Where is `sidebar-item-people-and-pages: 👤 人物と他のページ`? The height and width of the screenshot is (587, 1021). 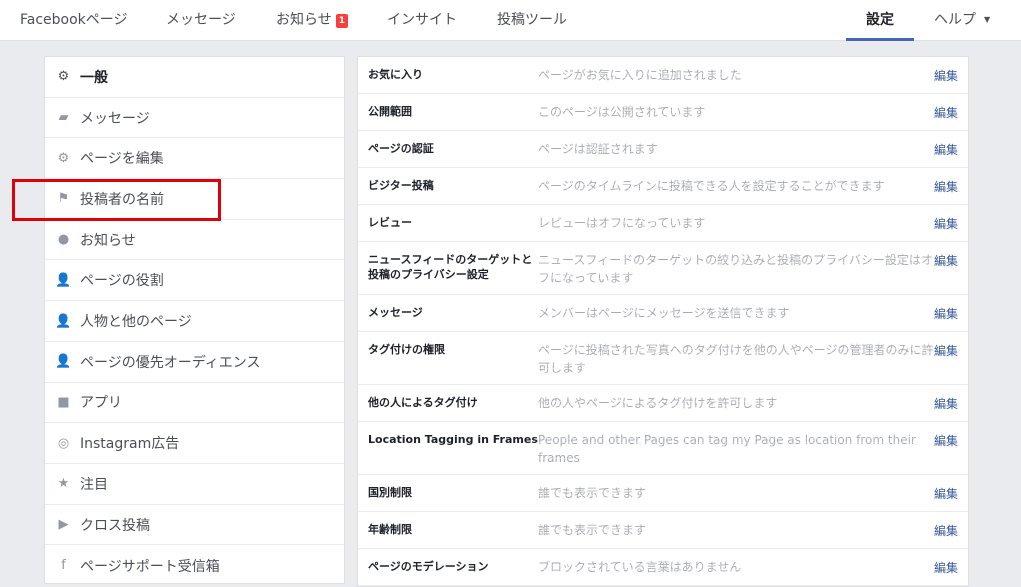
sidebar-item-people-and-pages: 👤 人物と他のページ is located at coordinates (194, 321).